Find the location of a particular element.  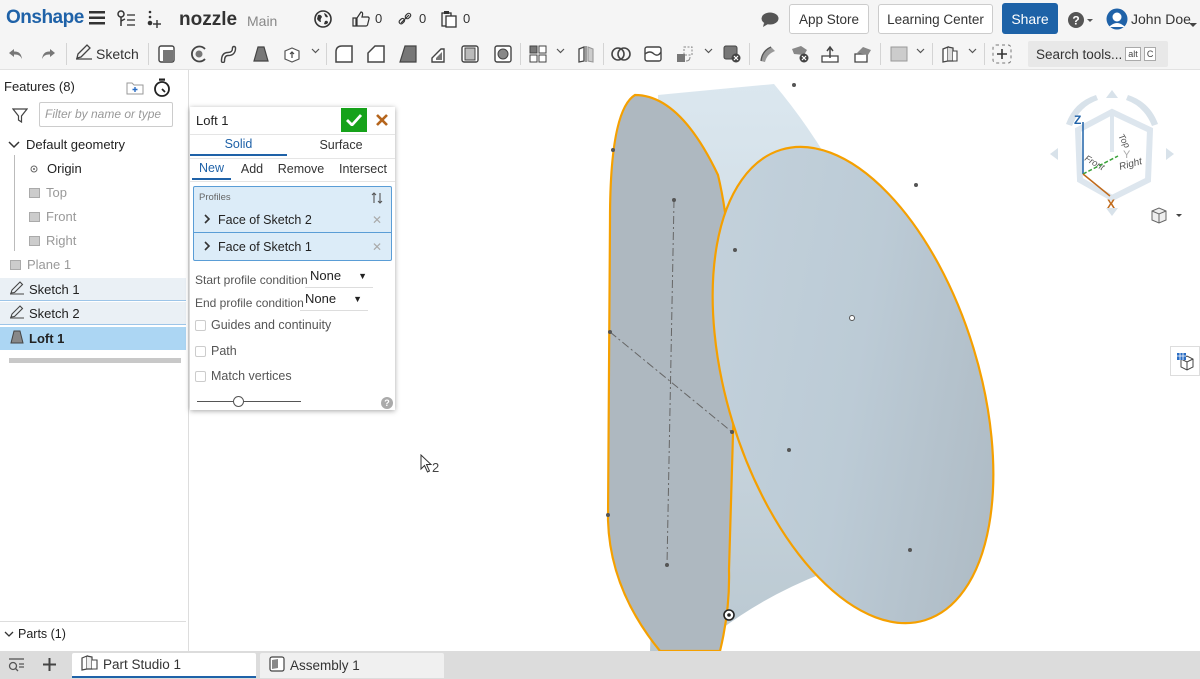

guides-checkbox: Guides and continuity is located at coordinates (263, 325).